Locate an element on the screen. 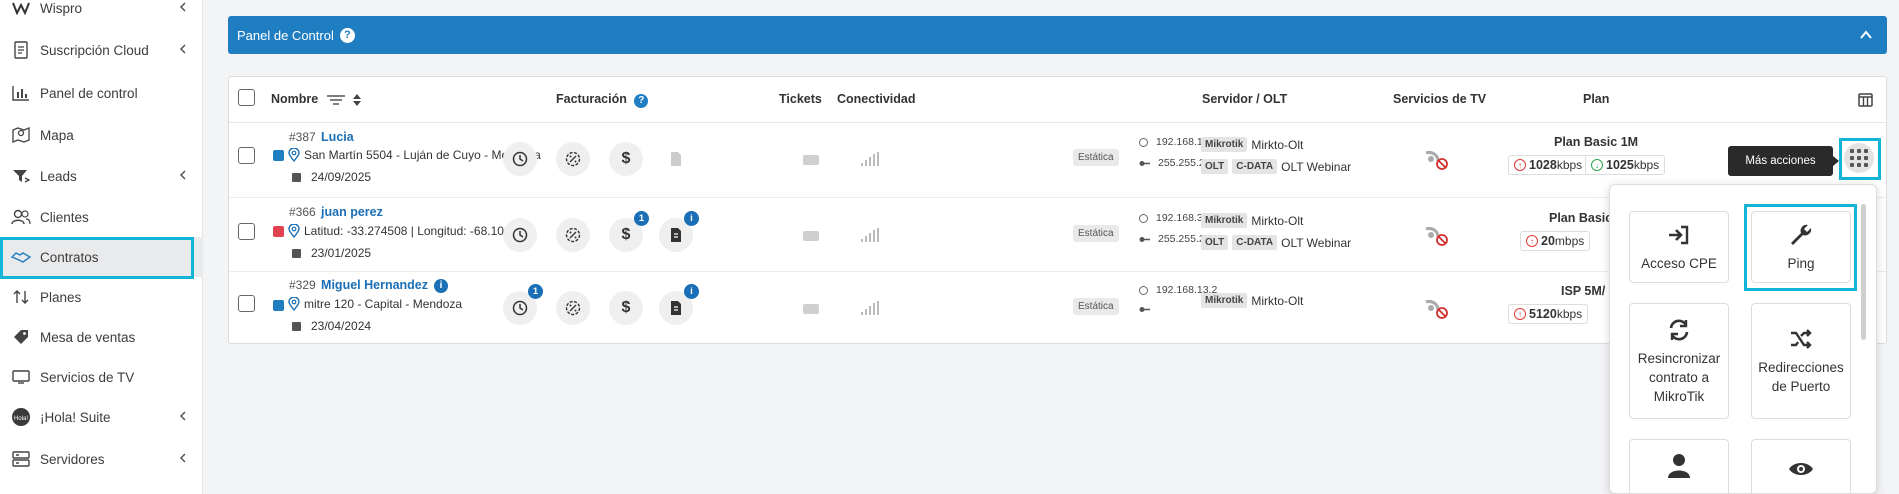 This screenshot has height=494, width=1899. action-view is located at coordinates (1801, 466).